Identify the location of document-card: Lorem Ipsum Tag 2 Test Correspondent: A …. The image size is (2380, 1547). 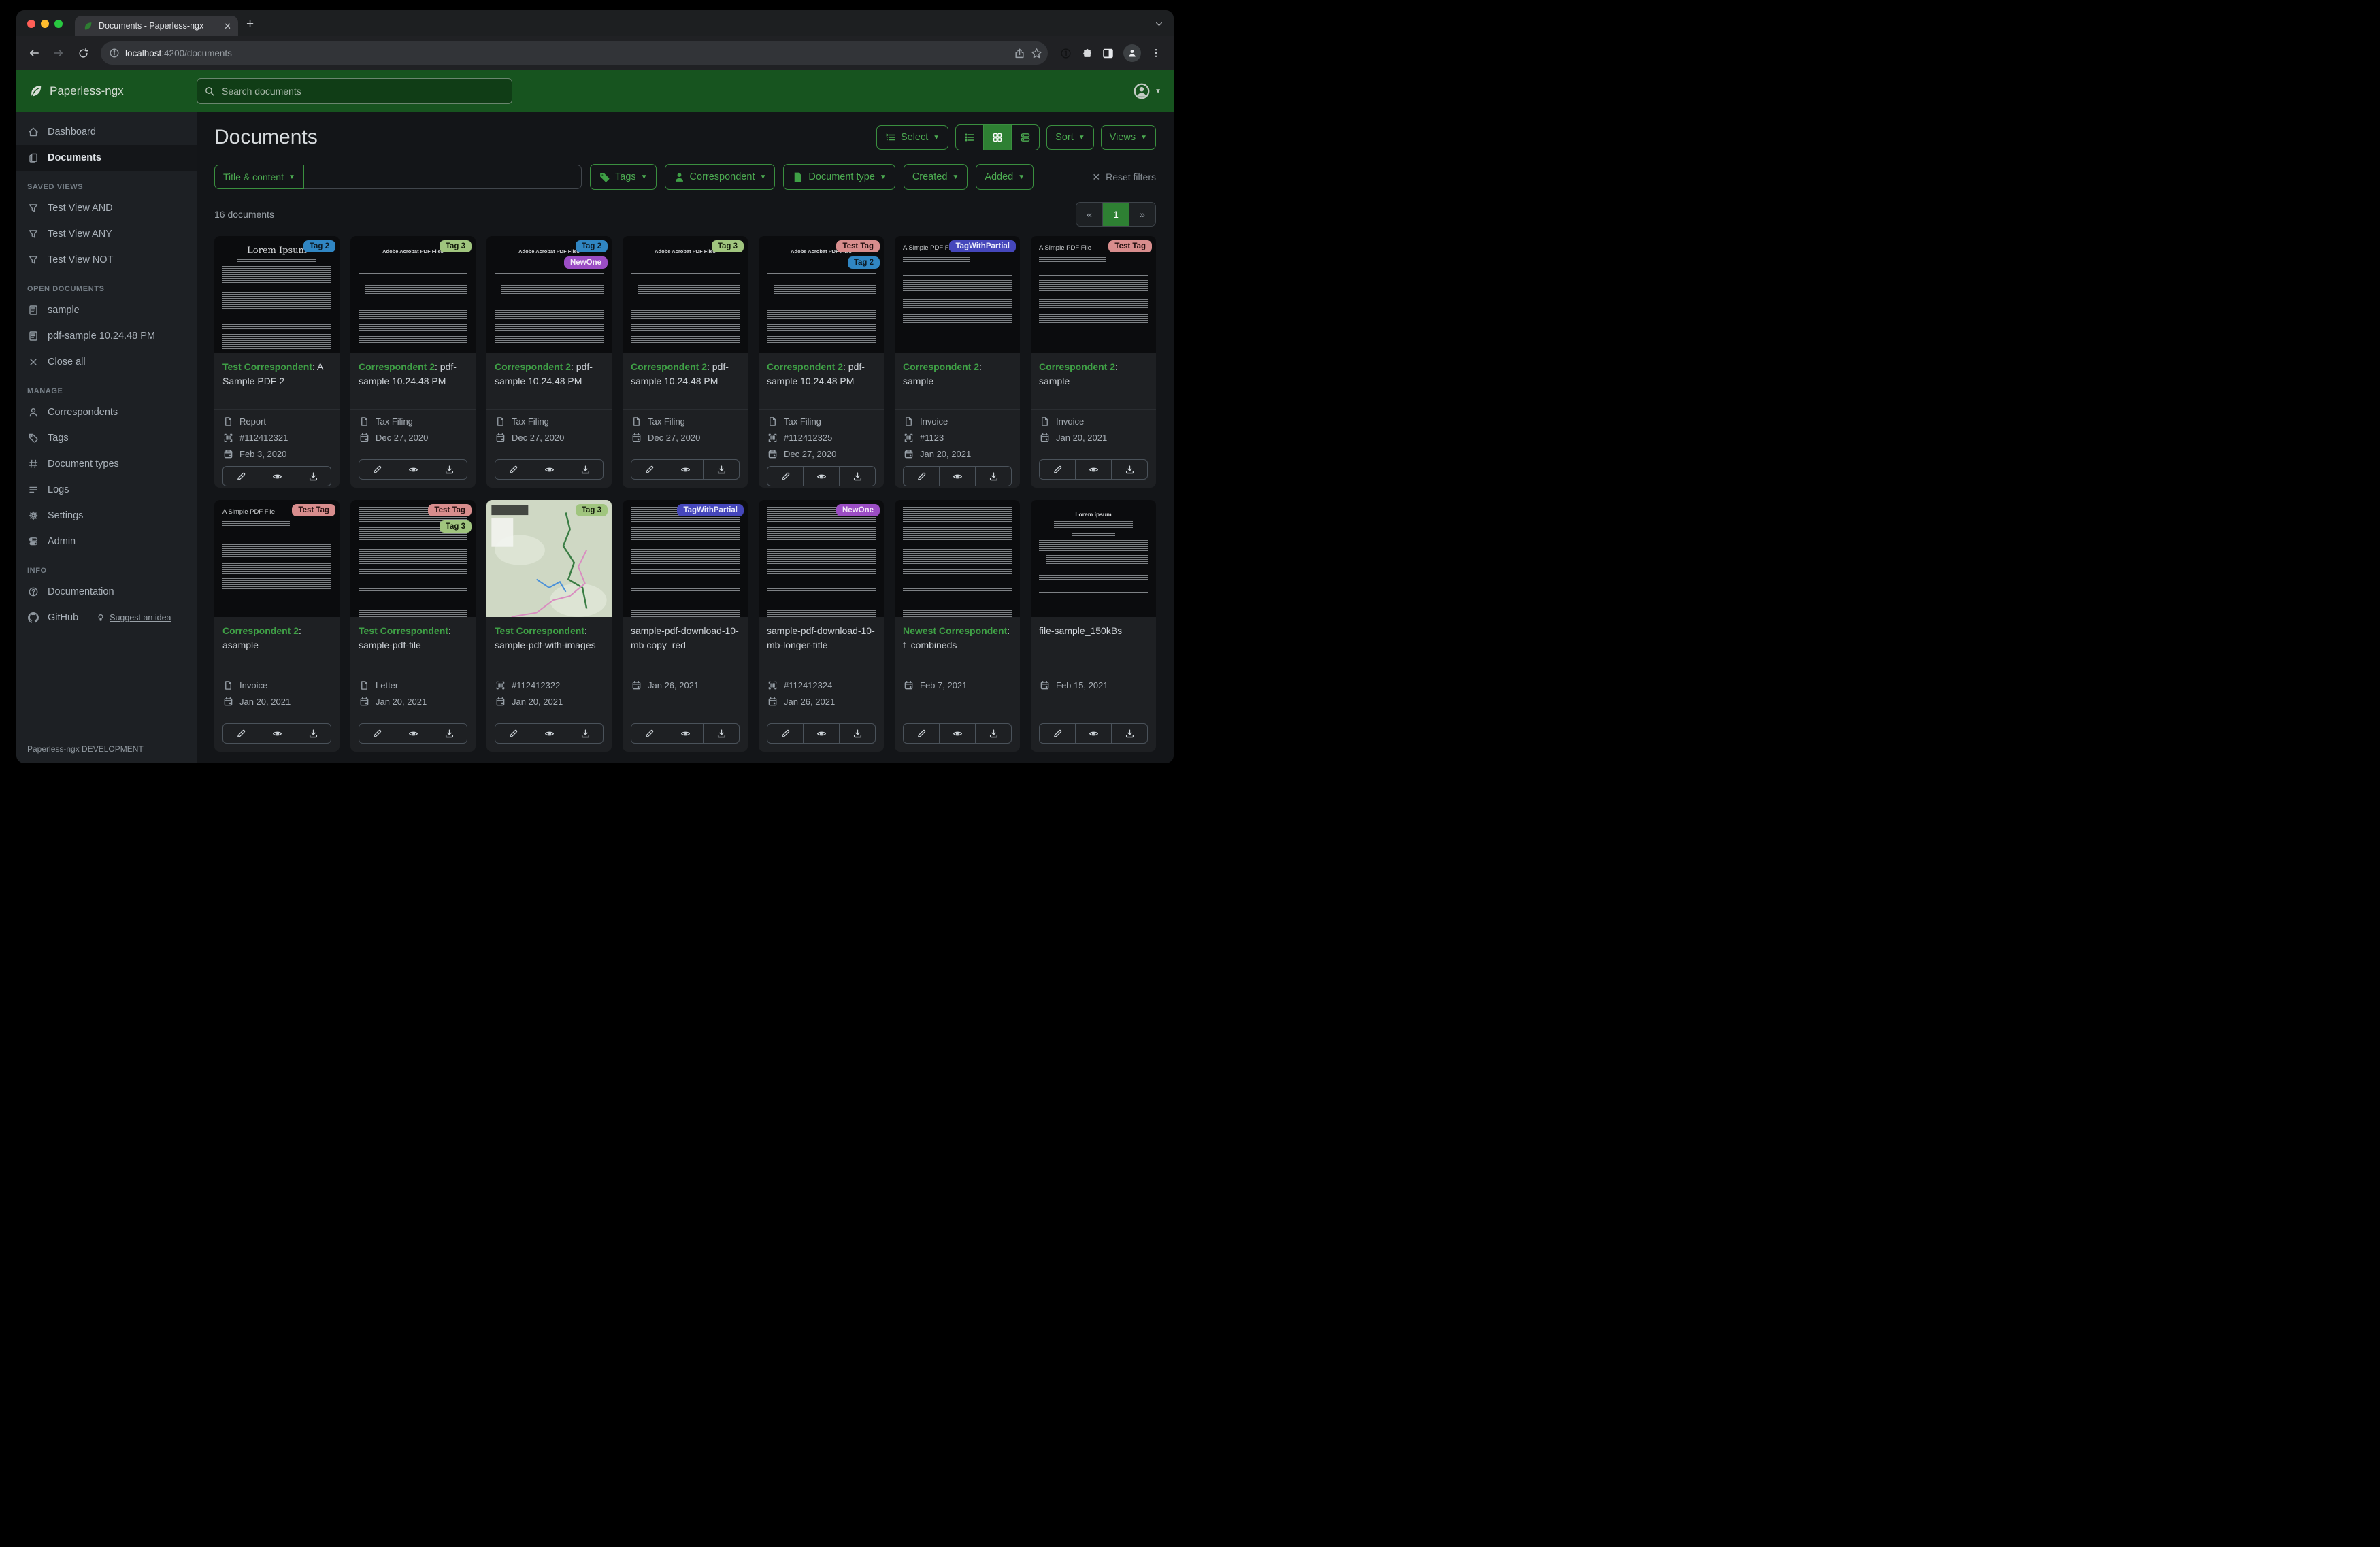
(277, 362).